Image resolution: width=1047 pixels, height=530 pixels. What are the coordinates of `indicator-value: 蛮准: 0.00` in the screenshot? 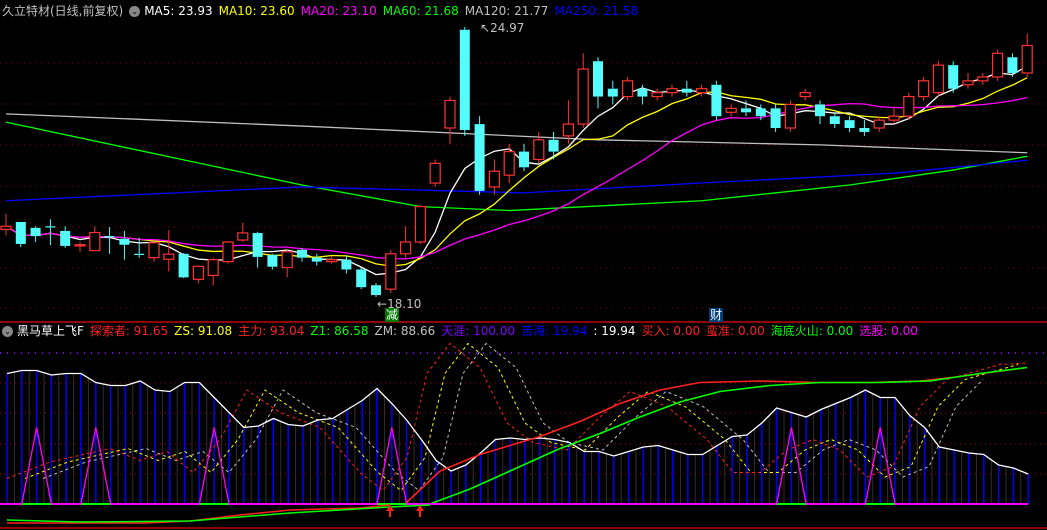 It's located at (735, 331).